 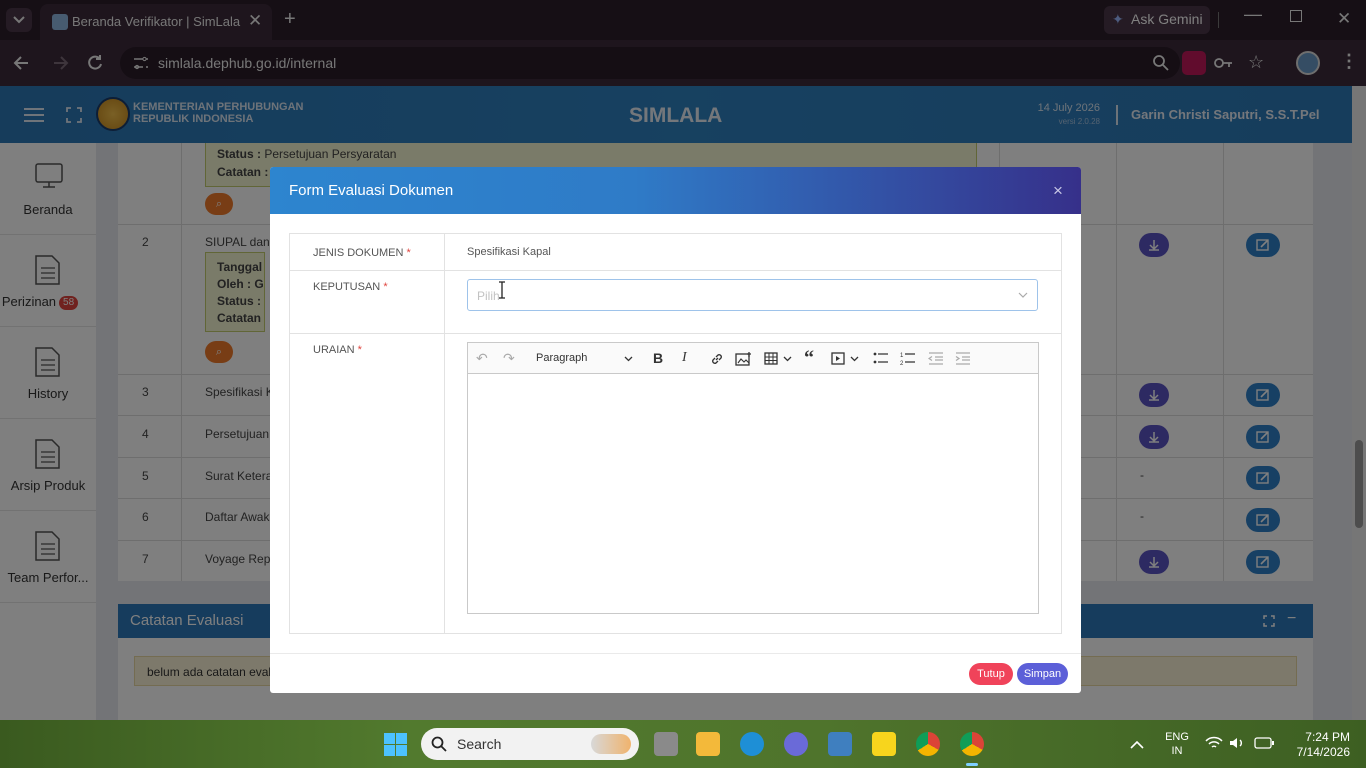 What do you see at coordinates (1264, 743) in the screenshot?
I see `battery-icon` at bounding box center [1264, 743].